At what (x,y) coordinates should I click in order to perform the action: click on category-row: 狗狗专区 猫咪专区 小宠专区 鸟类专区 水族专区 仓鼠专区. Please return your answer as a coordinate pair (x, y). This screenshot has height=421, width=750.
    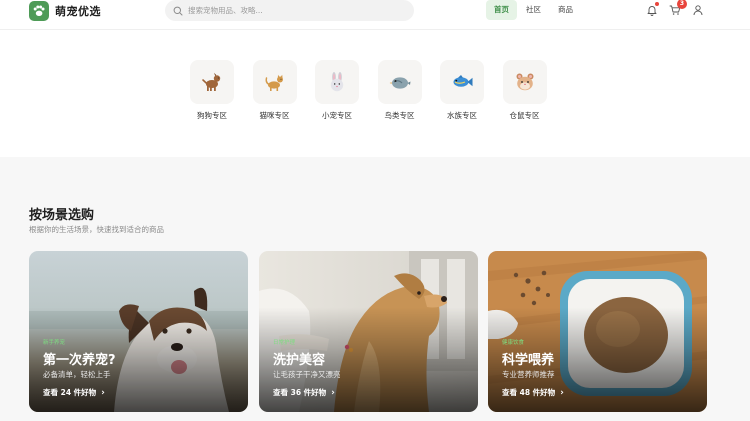
    Looking at the image, I should click on (377, 90).